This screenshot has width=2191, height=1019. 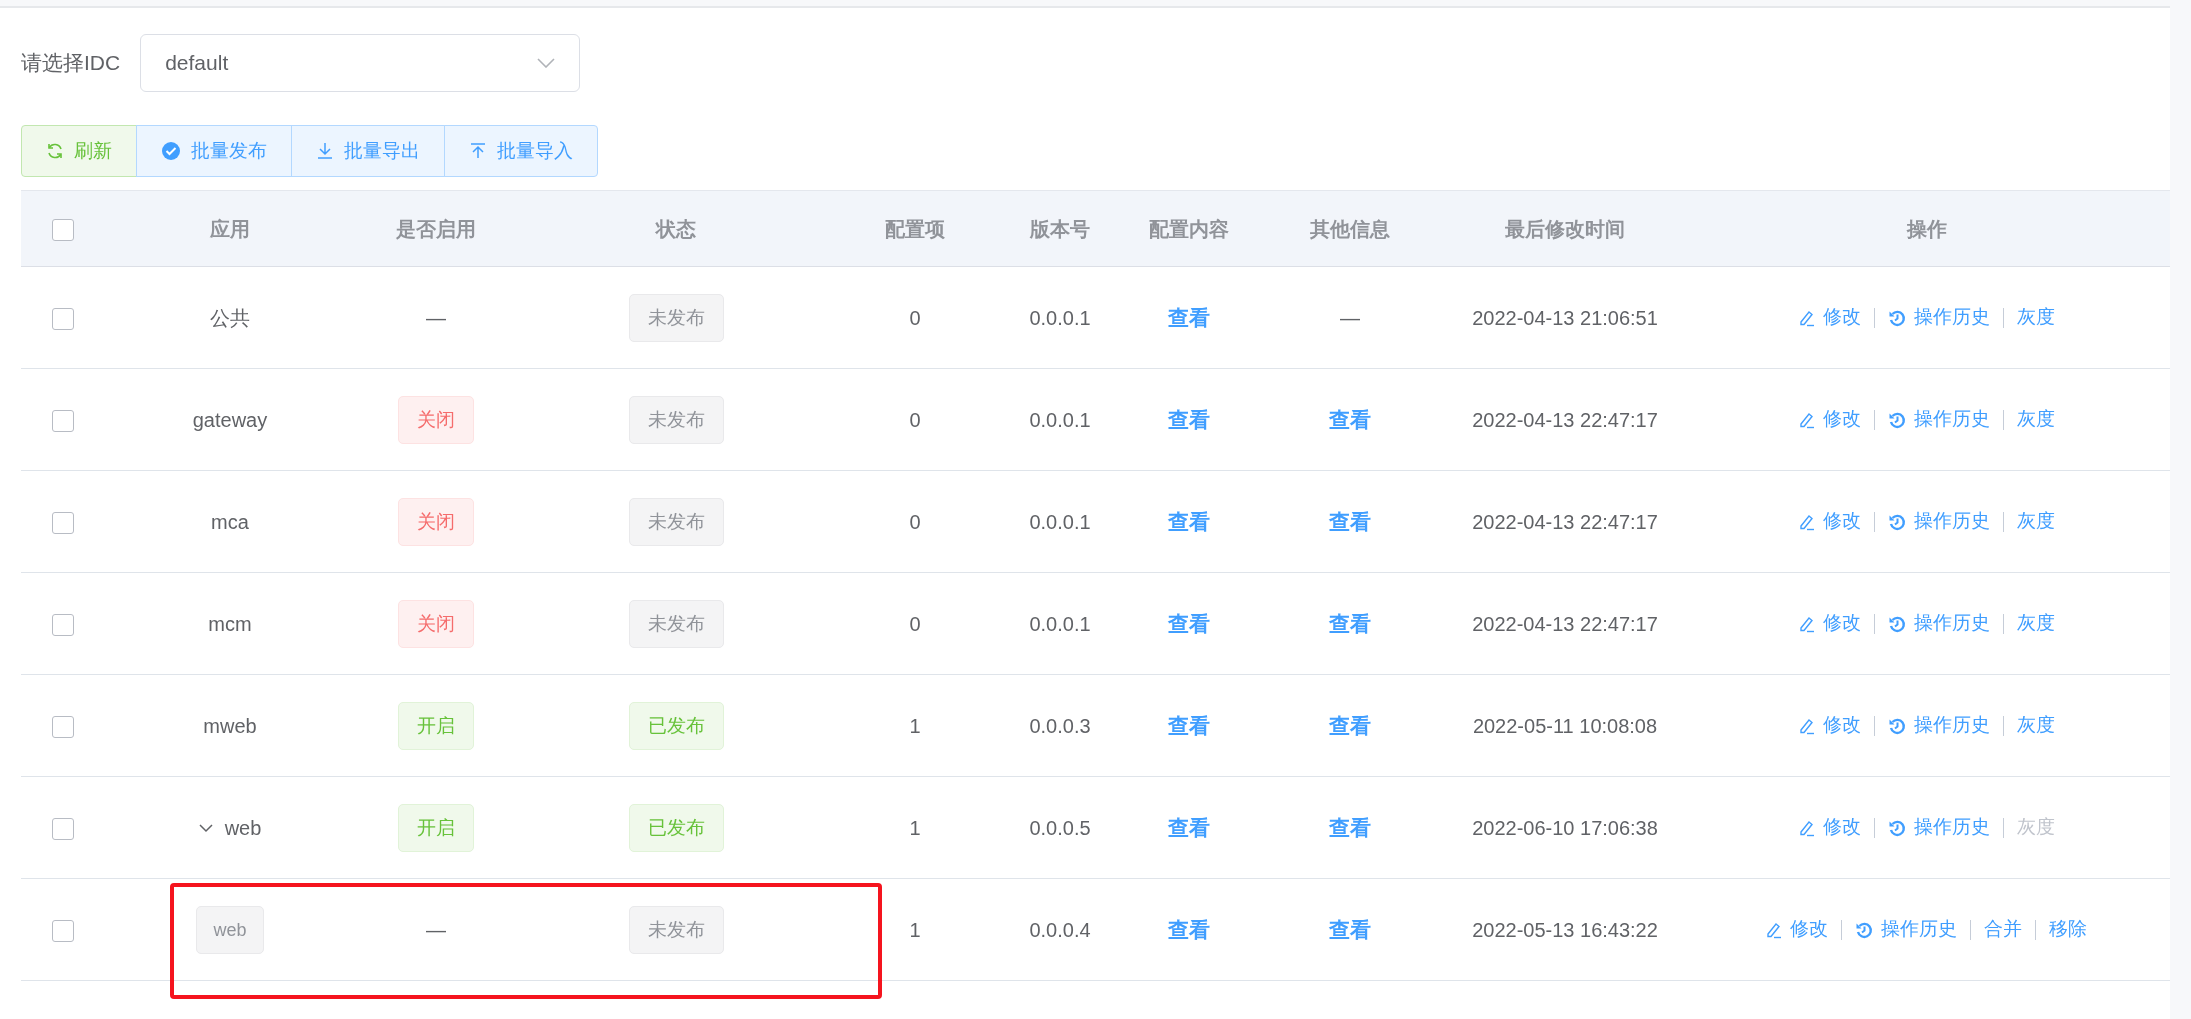 What do you see at coordinates (1565, 929) in the screenshot?
I see `table-cell: 2022-05-13 16:43:22` at bounding box center [1565, 929].